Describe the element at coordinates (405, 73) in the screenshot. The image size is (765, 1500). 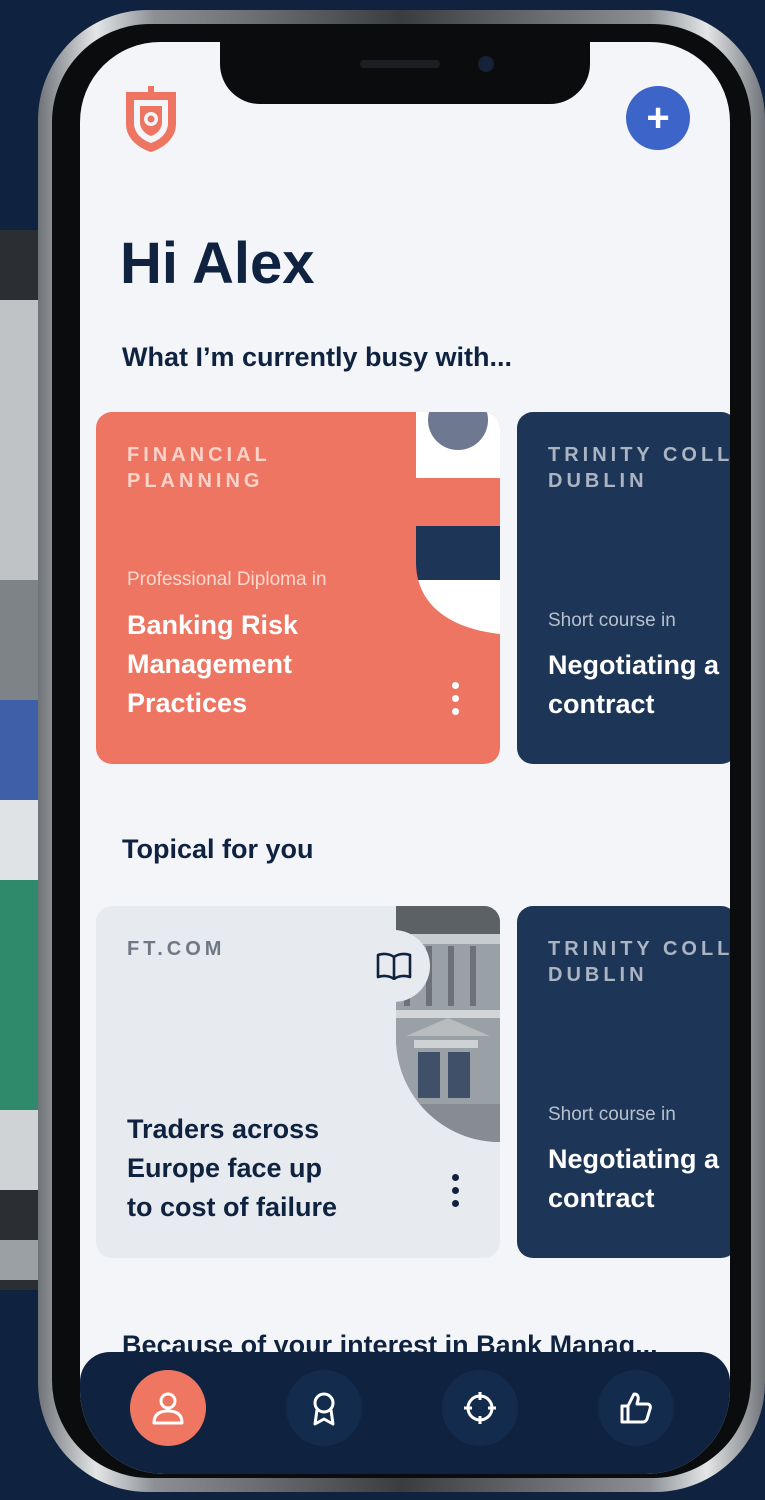
I see `notch` at that location.